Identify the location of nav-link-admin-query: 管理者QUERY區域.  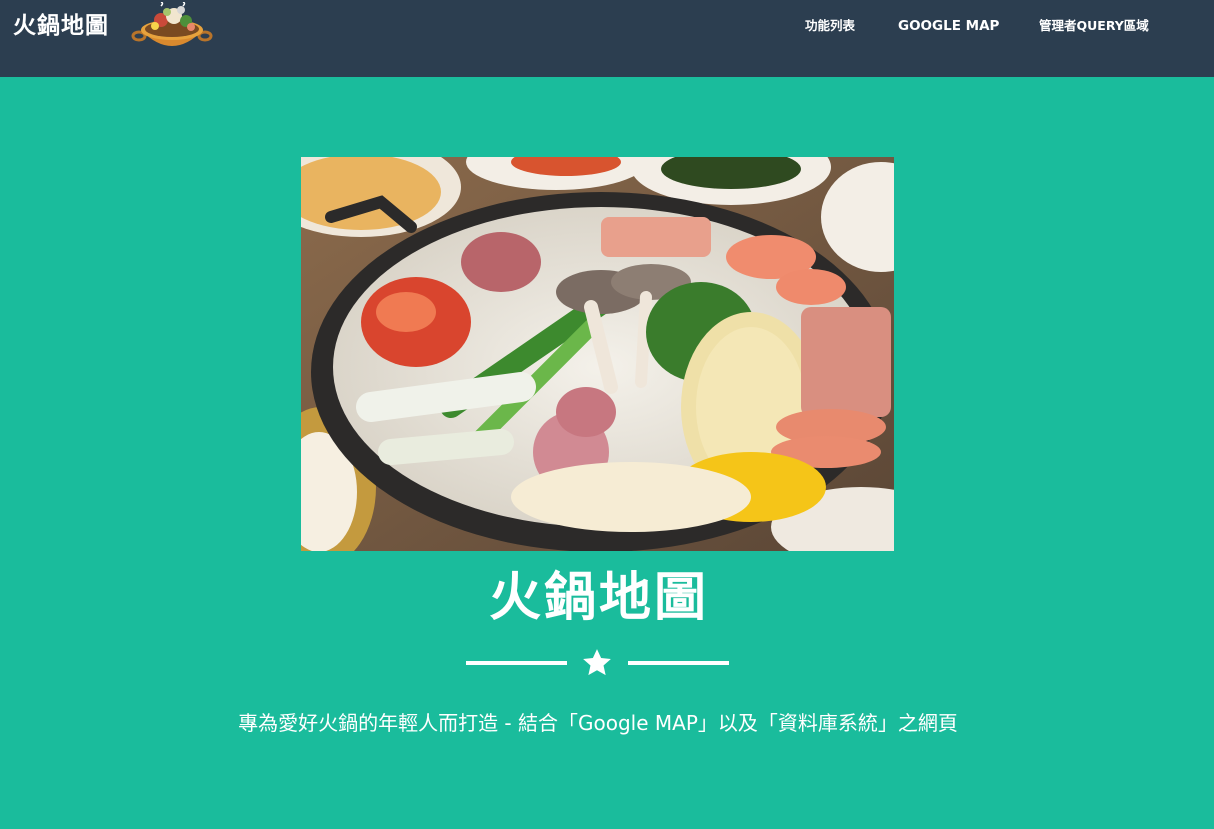
(1094, 26).